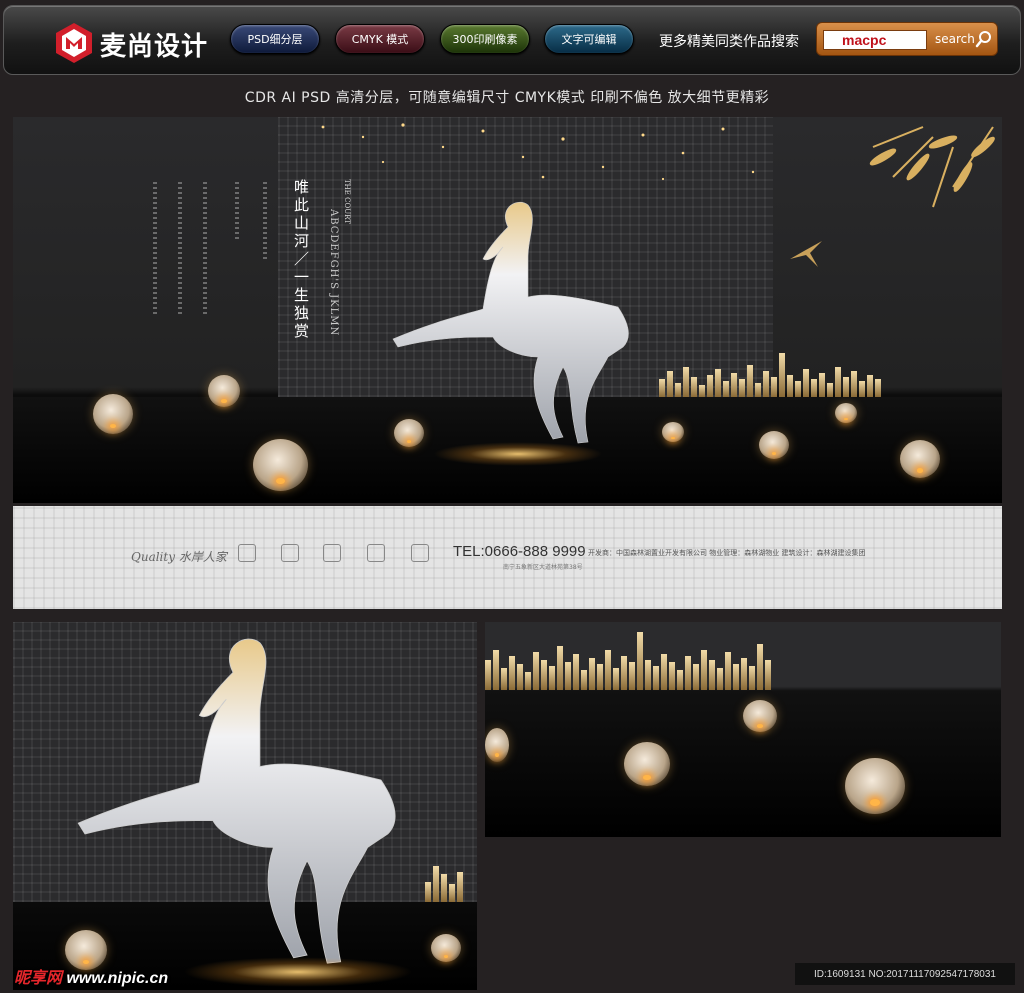 Image resolution: width=1024 pixels, height=993 pixels. I want to click on detail-skyline-image, so click(743, 729).